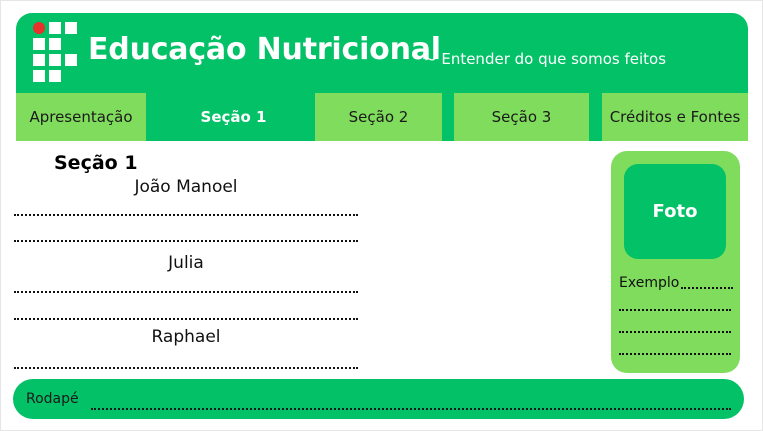 Image resolution: width=763 pixels, height=431 pixels. What do you see at coordinates (39, 28) in the screenshot?
I see `logo-red-dot` at bounding box center [39, 28].